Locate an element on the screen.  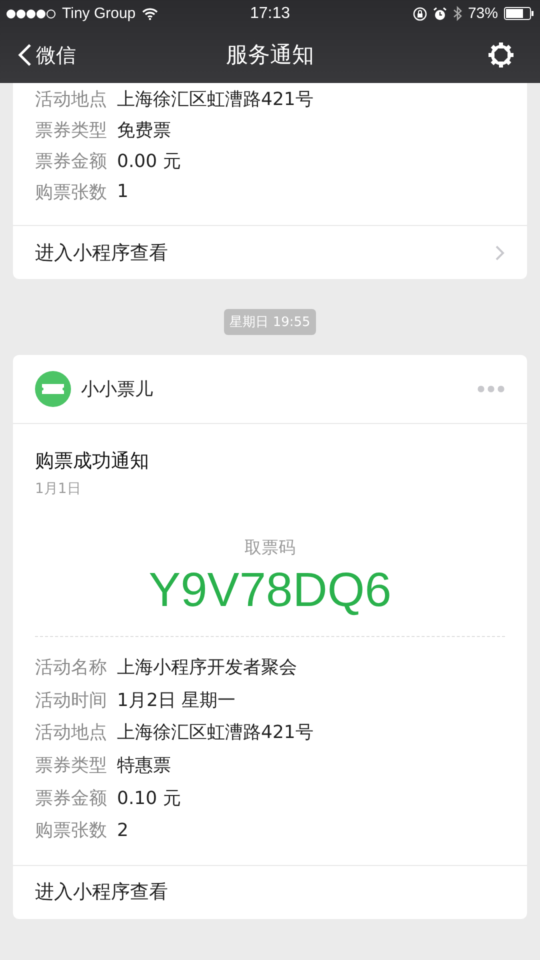
app-name: 小小票儿 is located at coordinates (117, 389).